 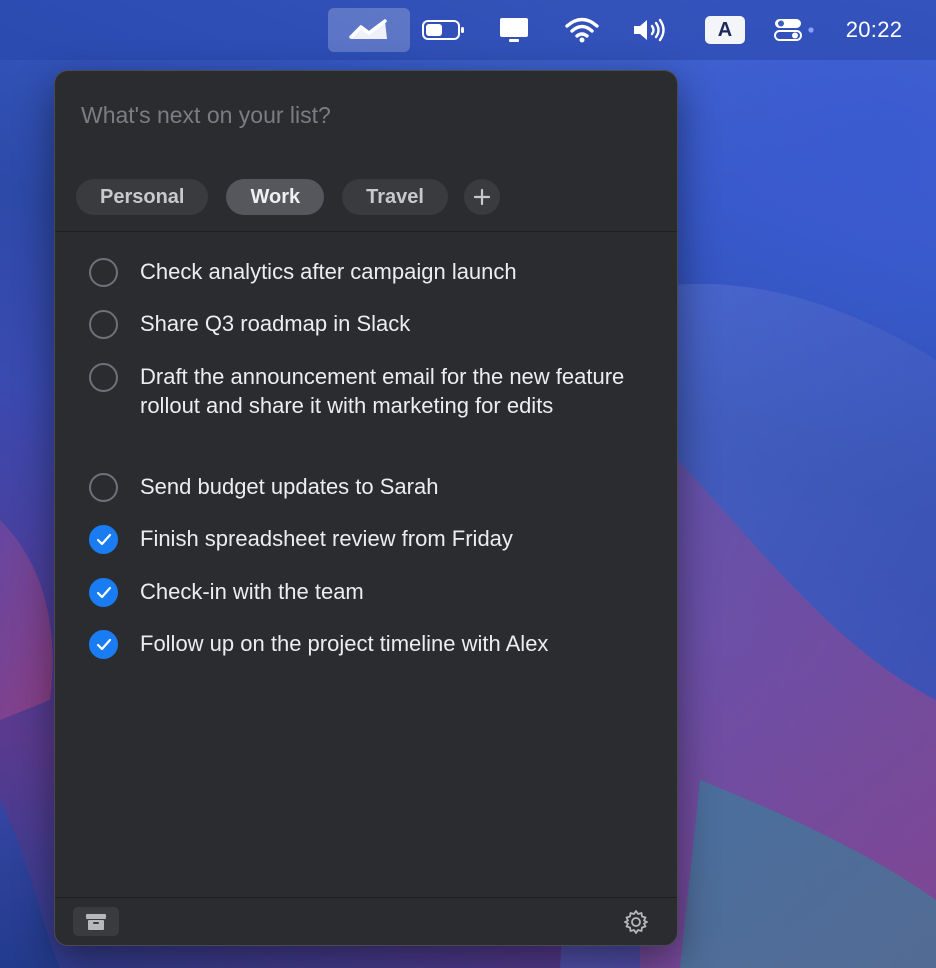 I want to click on wifi-icon, so click(x=582, y=30).